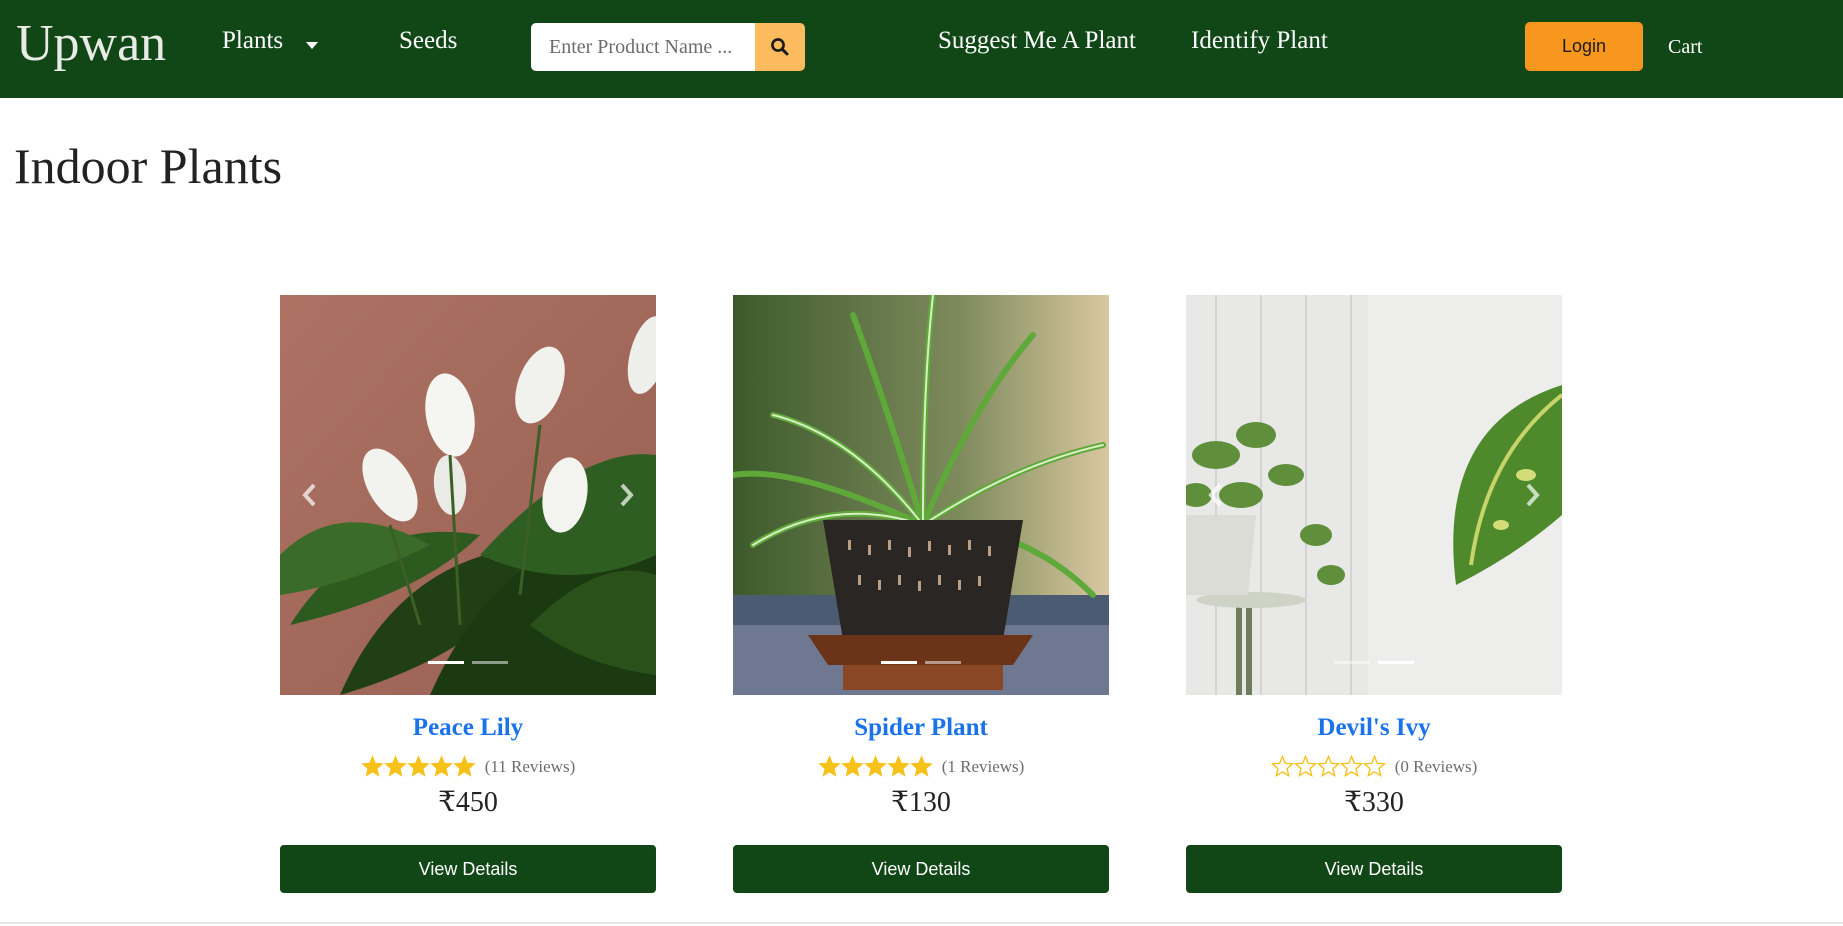  I want to click on caret-down-icon, so click(312, 45).